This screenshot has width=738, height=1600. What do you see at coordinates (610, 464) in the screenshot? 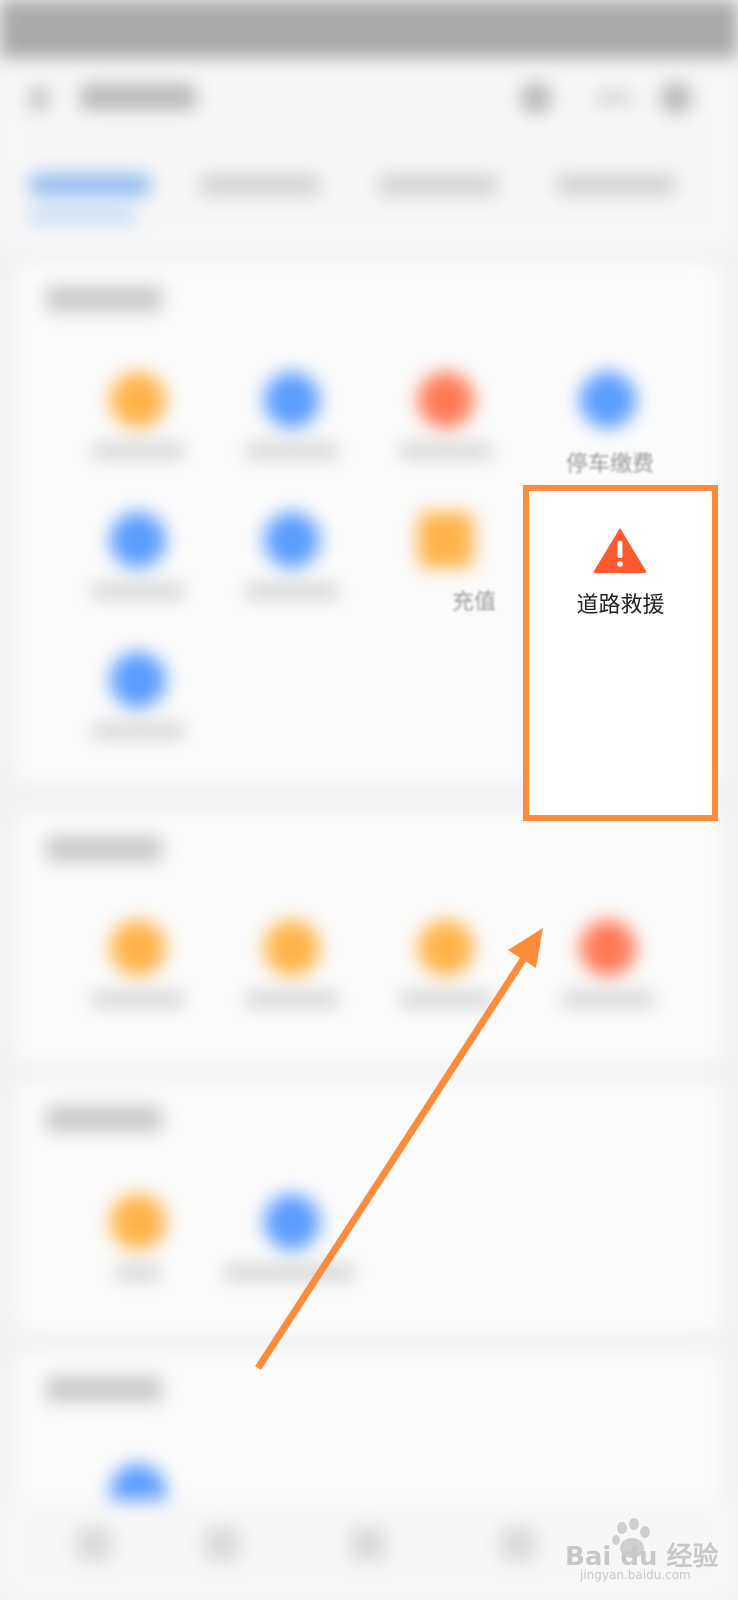
I see `service-label-parking: 停车缴费` at bounding box center [610, 464].